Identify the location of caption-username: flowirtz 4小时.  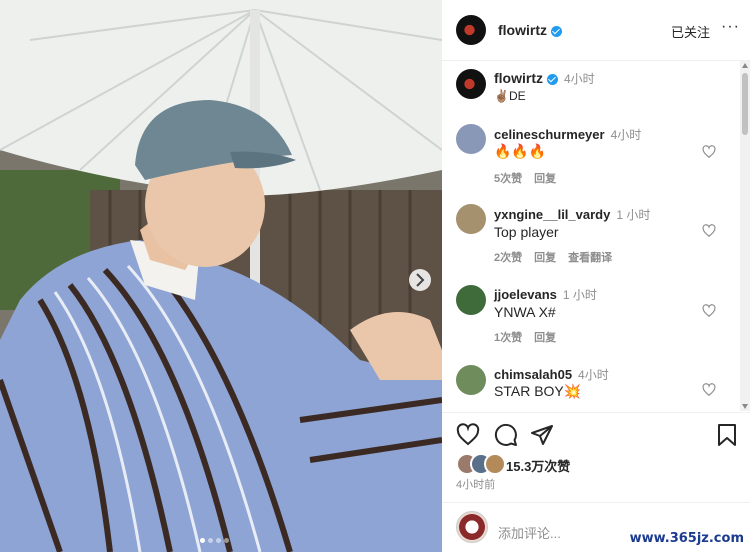
(544, 78).